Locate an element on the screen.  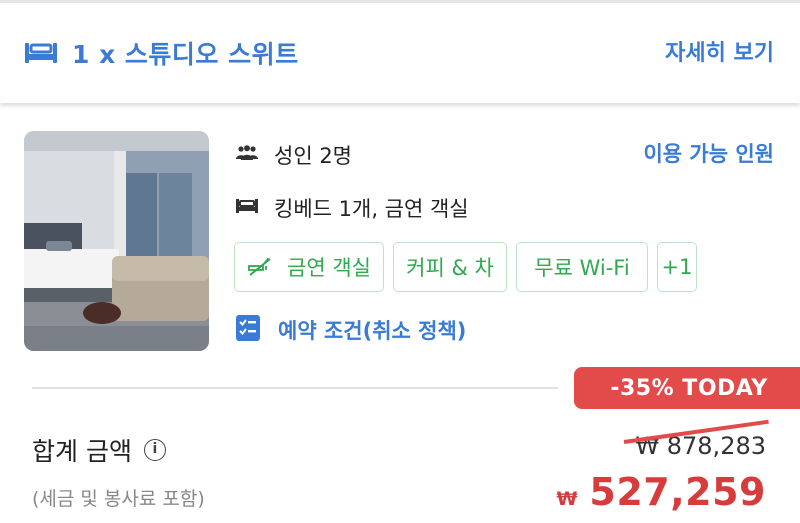
amenity-more-label: +1 is located at coordinates (677, 267).